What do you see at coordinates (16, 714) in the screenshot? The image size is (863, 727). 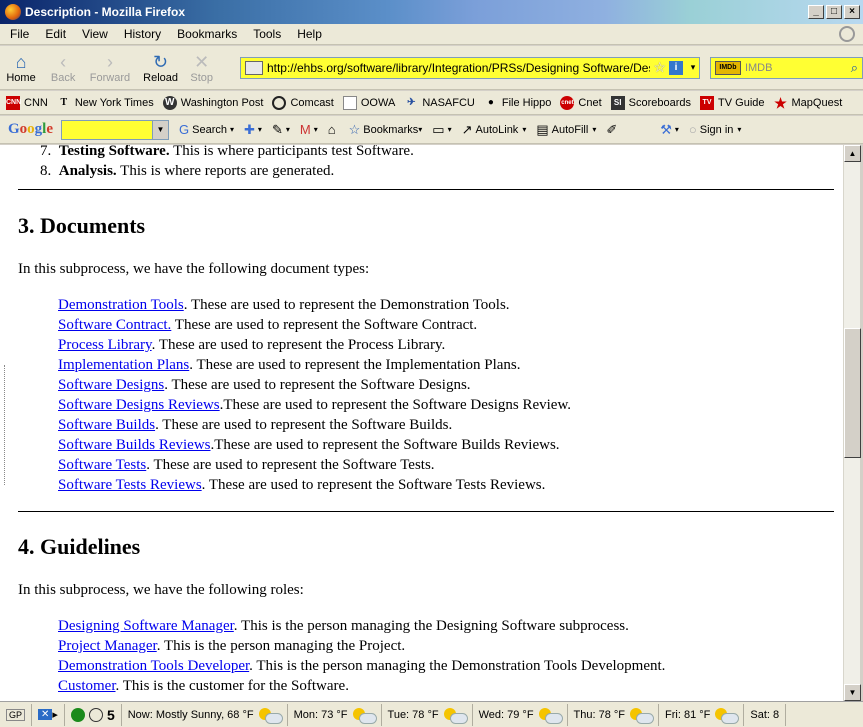 I see `gp-indicator: GP` at bounding box center [16, 714].